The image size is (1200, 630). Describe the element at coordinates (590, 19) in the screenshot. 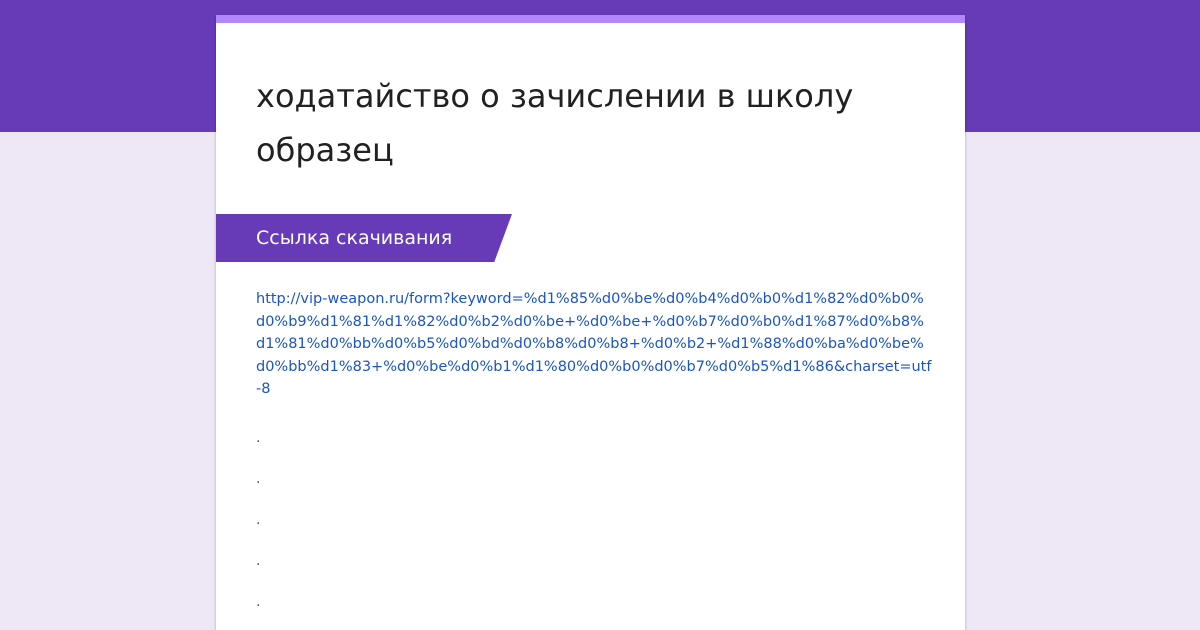

I see `card-accent-bar` at that location.